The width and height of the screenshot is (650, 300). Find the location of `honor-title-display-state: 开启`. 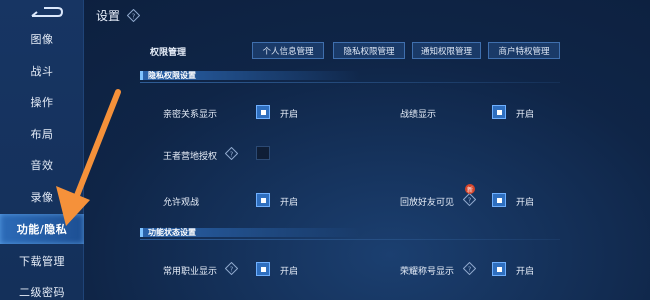

honor-title-display-state: 开启 is located at coordinates (525, 272).